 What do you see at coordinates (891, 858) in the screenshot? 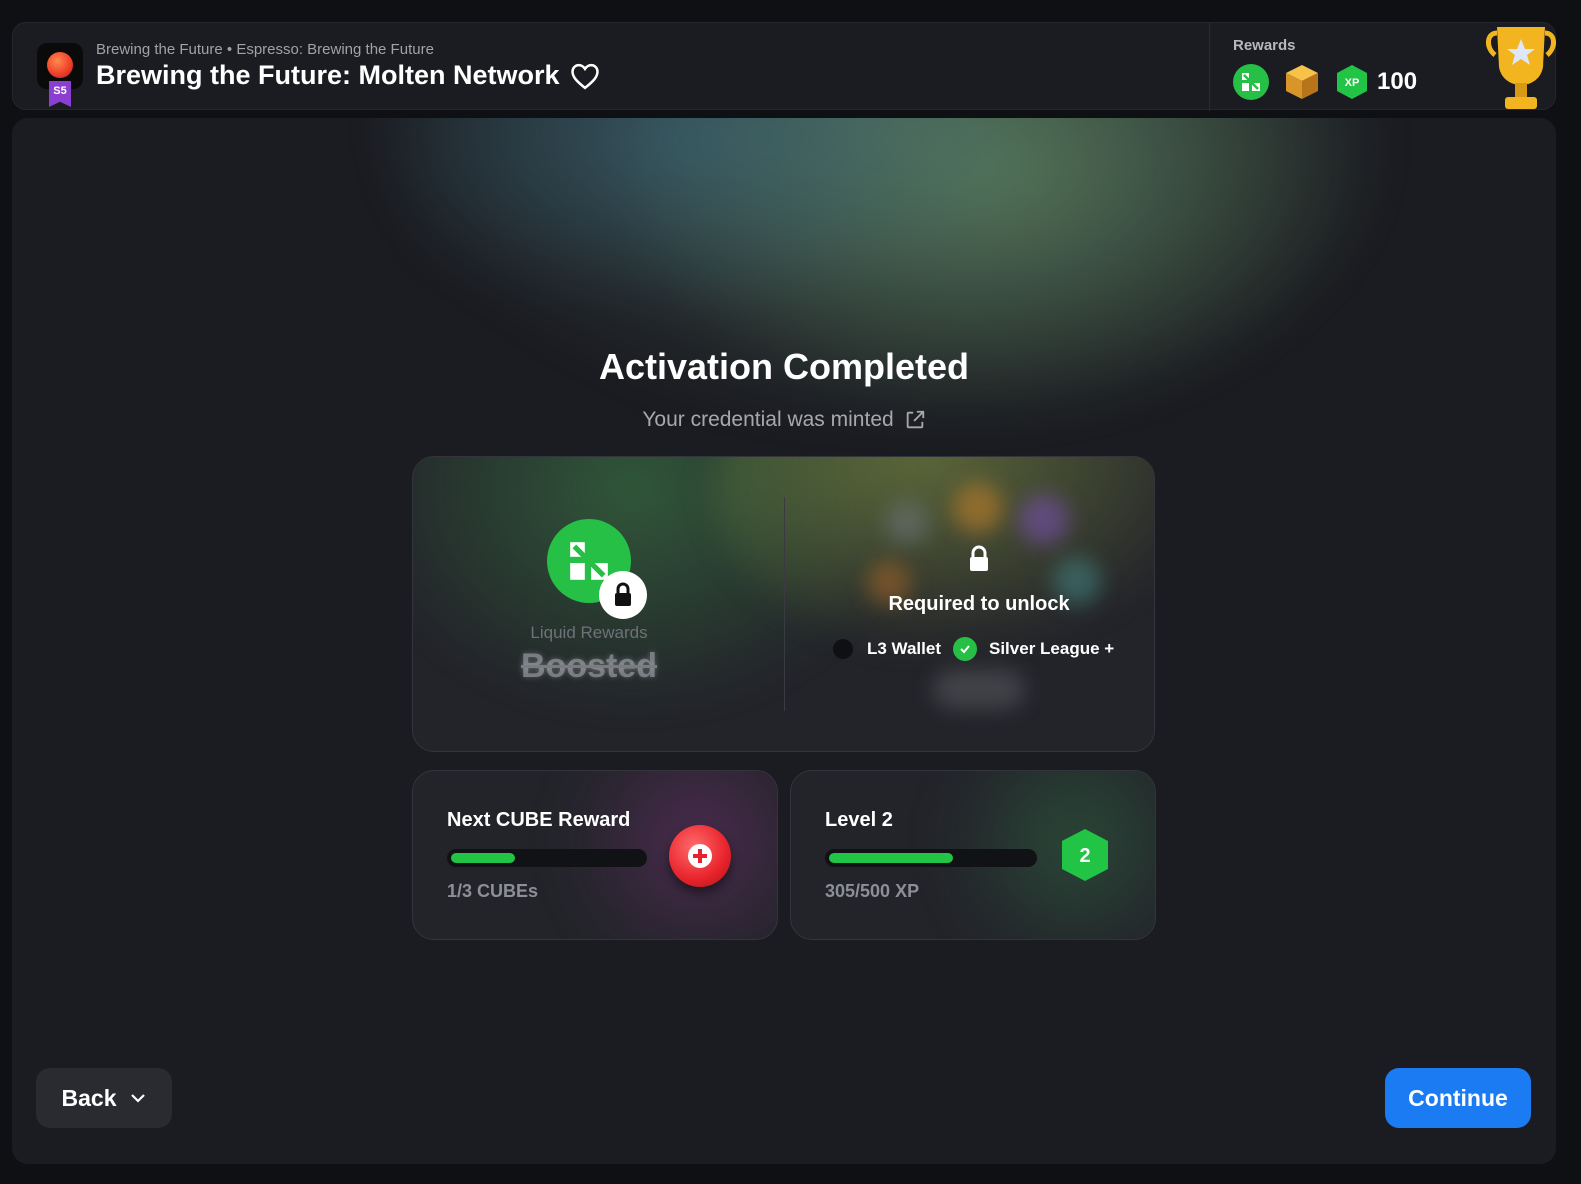
I see `xp-progress-fill` at bounding box center [891, 858].